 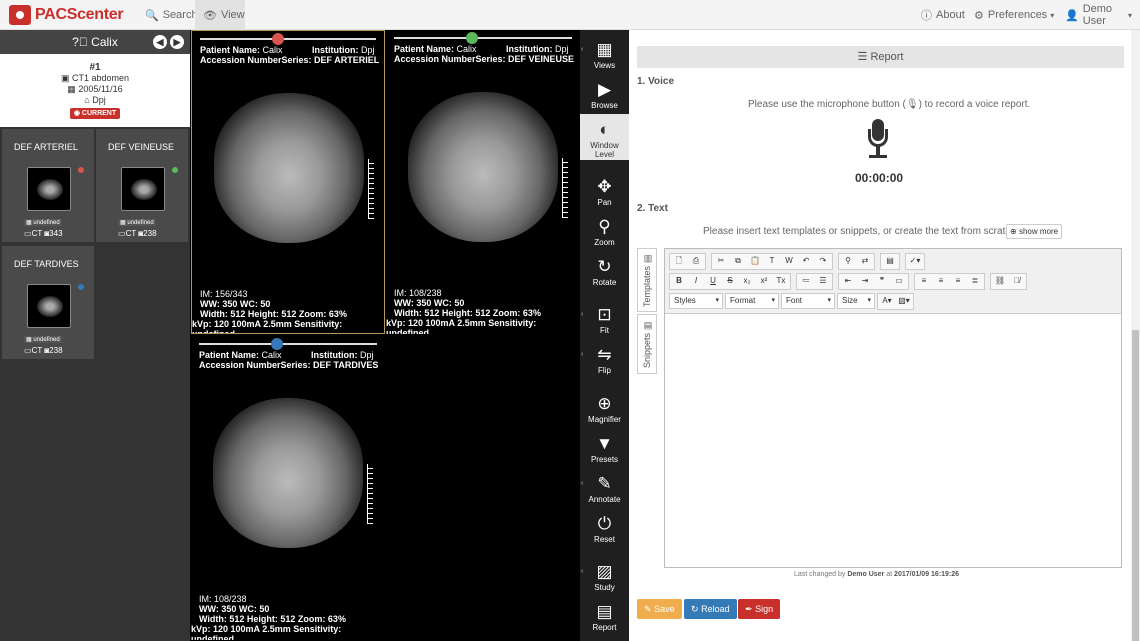 I want to click on align-justify-icon: ≣, so click(x=975, y=282).